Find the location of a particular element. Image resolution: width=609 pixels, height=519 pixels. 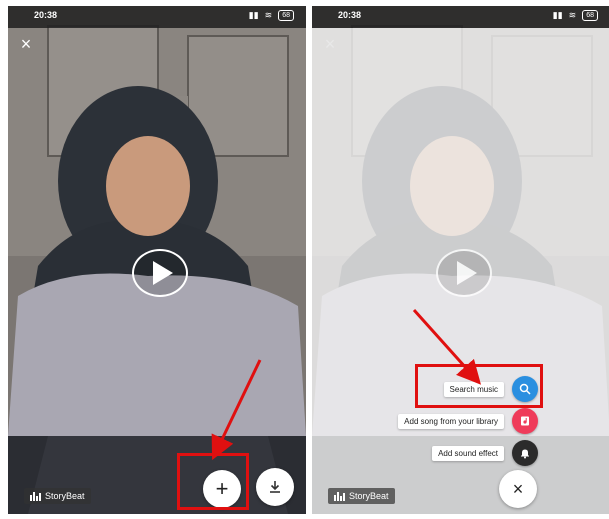

menu-item-add-sound-effect: Add sound effect is located at coordinates (485, 453).